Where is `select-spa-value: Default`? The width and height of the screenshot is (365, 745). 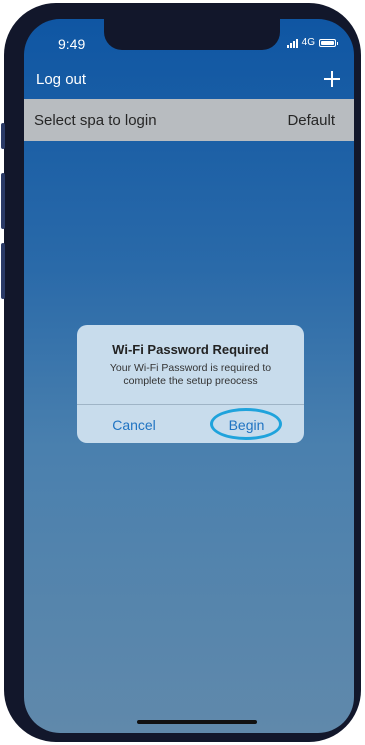
select-spa-value: Default is located at coordinates (311, 120).